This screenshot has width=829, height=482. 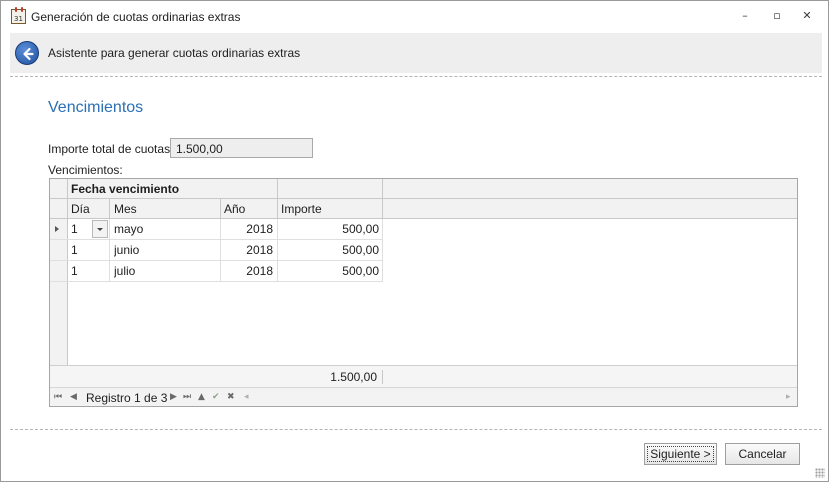 What do you see at coordinates (820, 473) in the screenshot?
I see `resize-grip` at bounding box center [820, 473].